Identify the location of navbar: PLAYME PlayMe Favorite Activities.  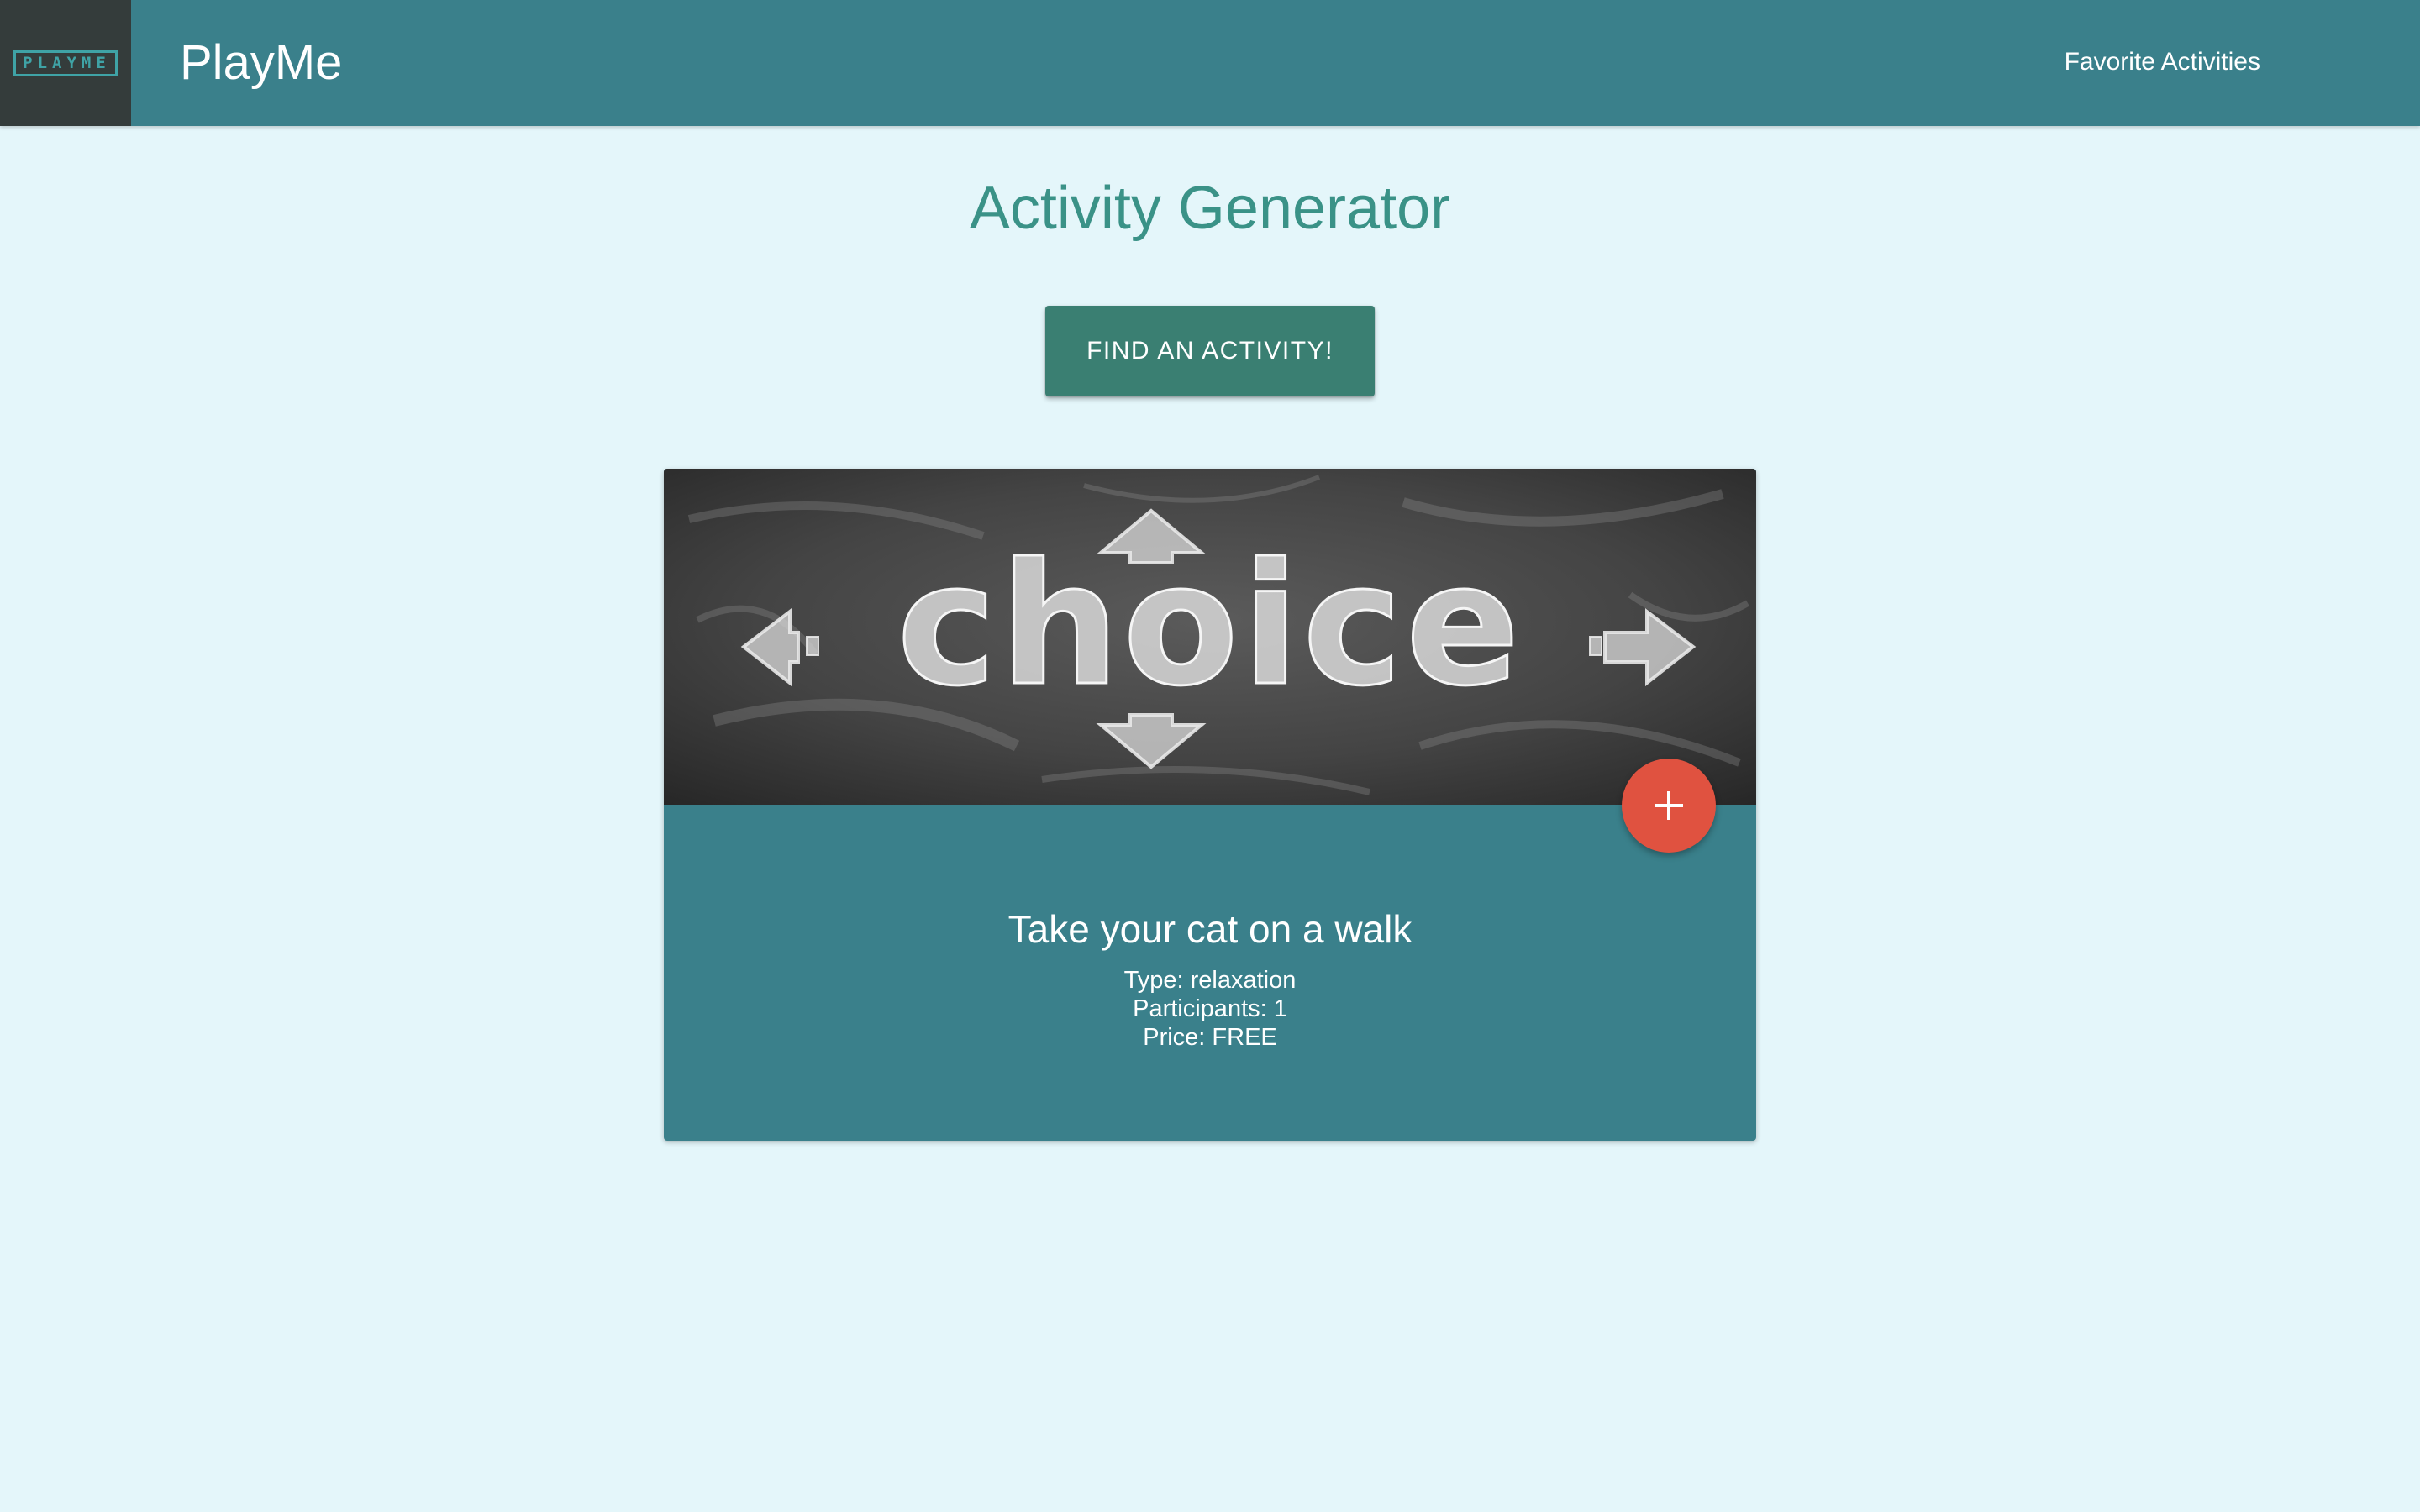
(1210, 63).